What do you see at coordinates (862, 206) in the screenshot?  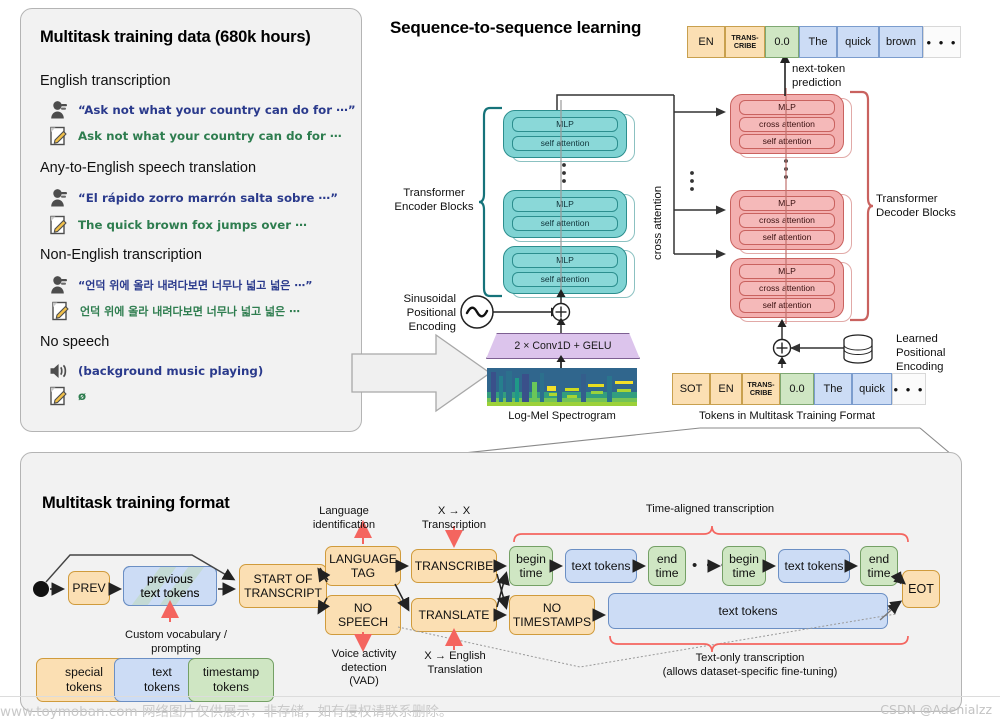 I see `decoder-brace-icon` at bounding box center [862, 206].